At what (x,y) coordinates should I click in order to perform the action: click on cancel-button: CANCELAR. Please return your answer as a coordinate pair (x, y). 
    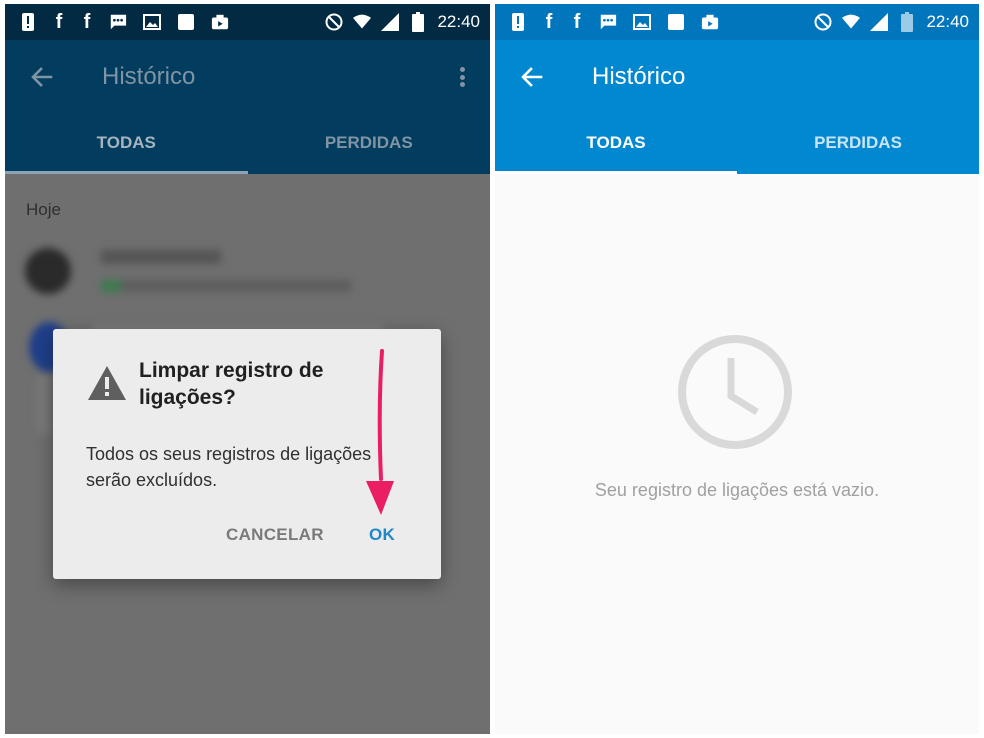
    Looking at the image, I should click on (275, 535).